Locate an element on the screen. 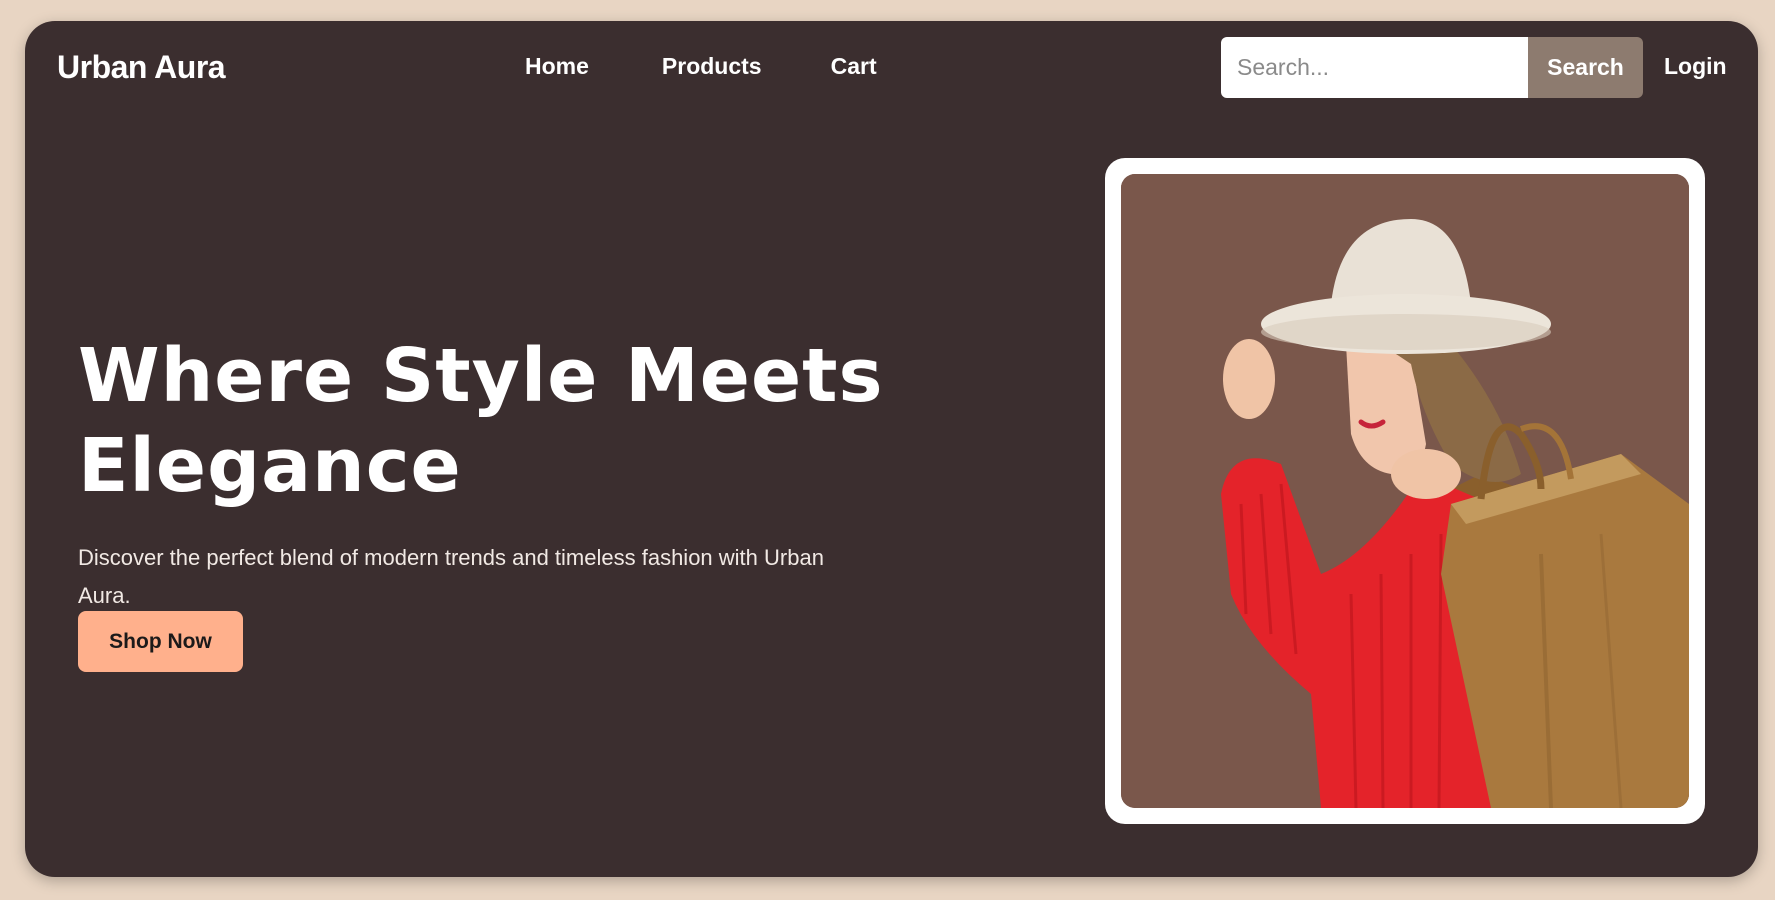  search-button: Search is located at coordinates (1585, 67).